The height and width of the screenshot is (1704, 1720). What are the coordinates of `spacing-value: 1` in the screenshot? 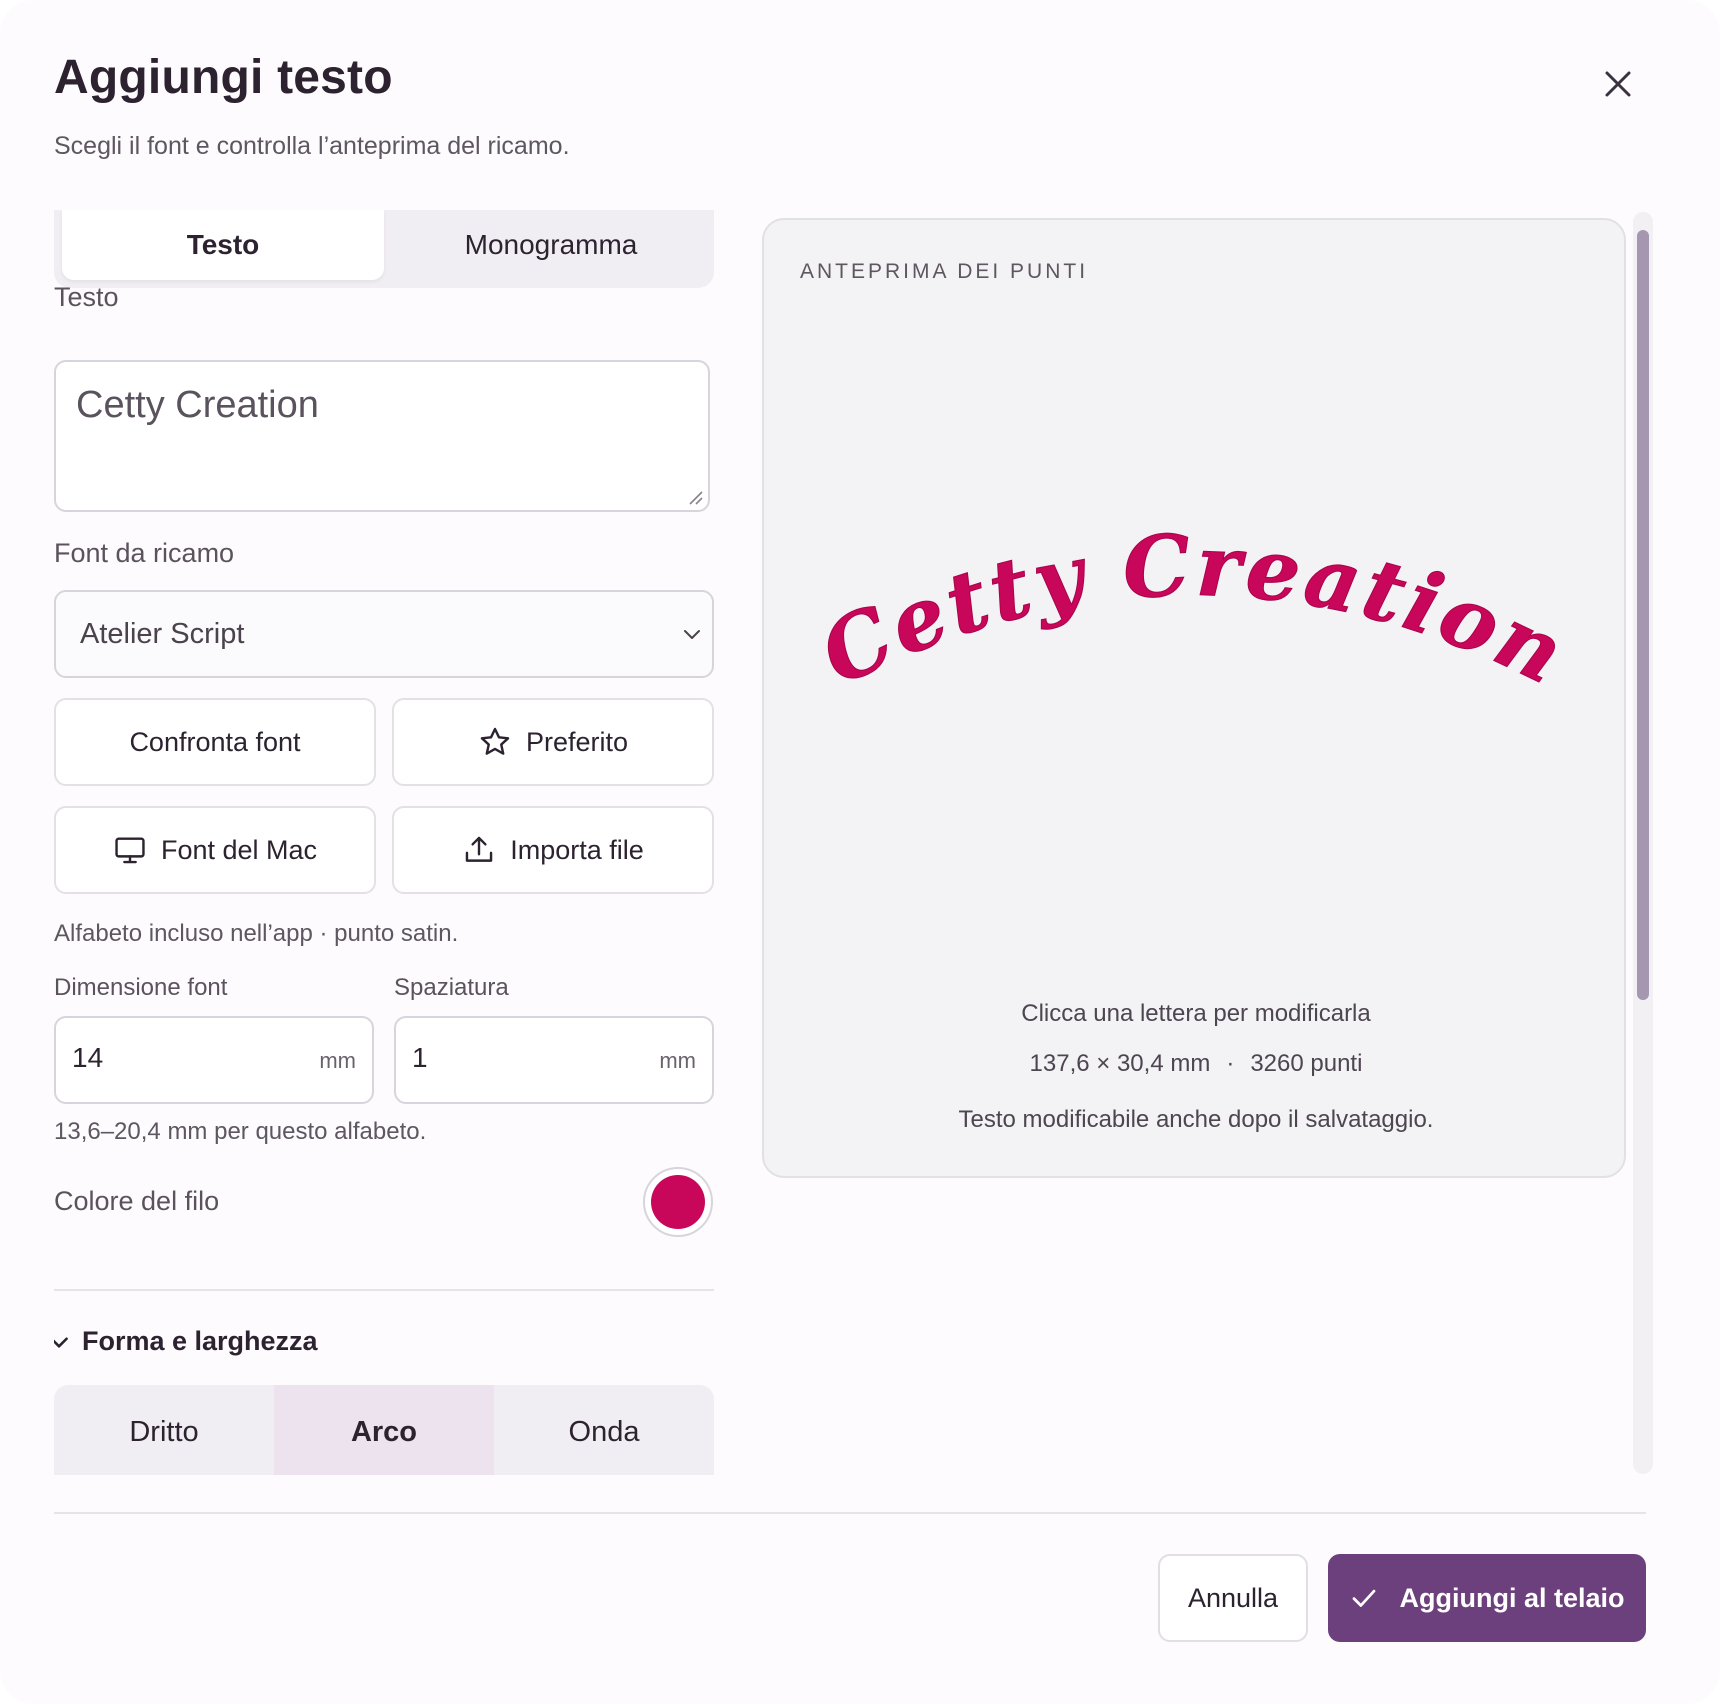 It's located at (420, 1057).